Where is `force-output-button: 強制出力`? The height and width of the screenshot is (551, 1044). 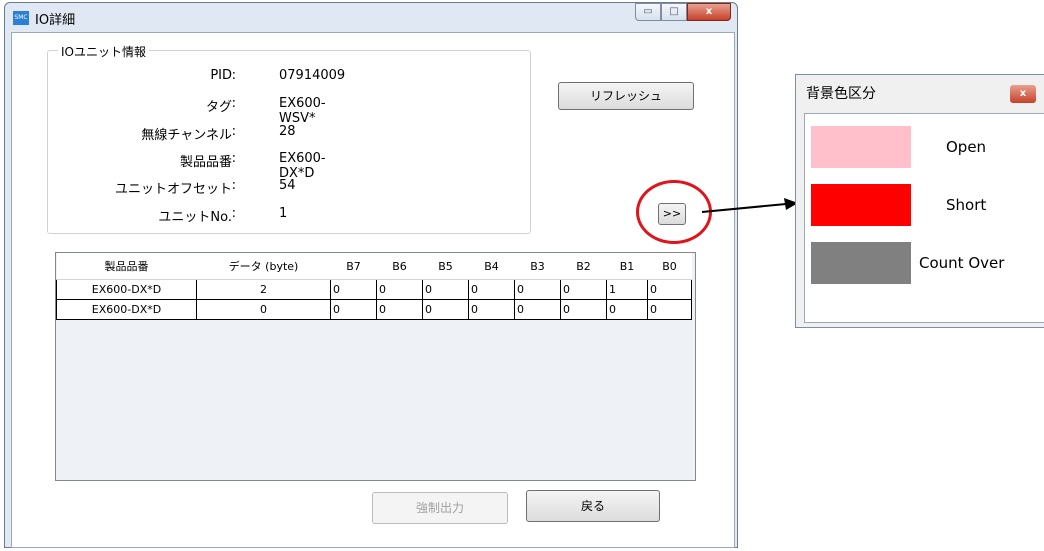
force-output-button: 強制出力 is located at coordinates (440, 508).